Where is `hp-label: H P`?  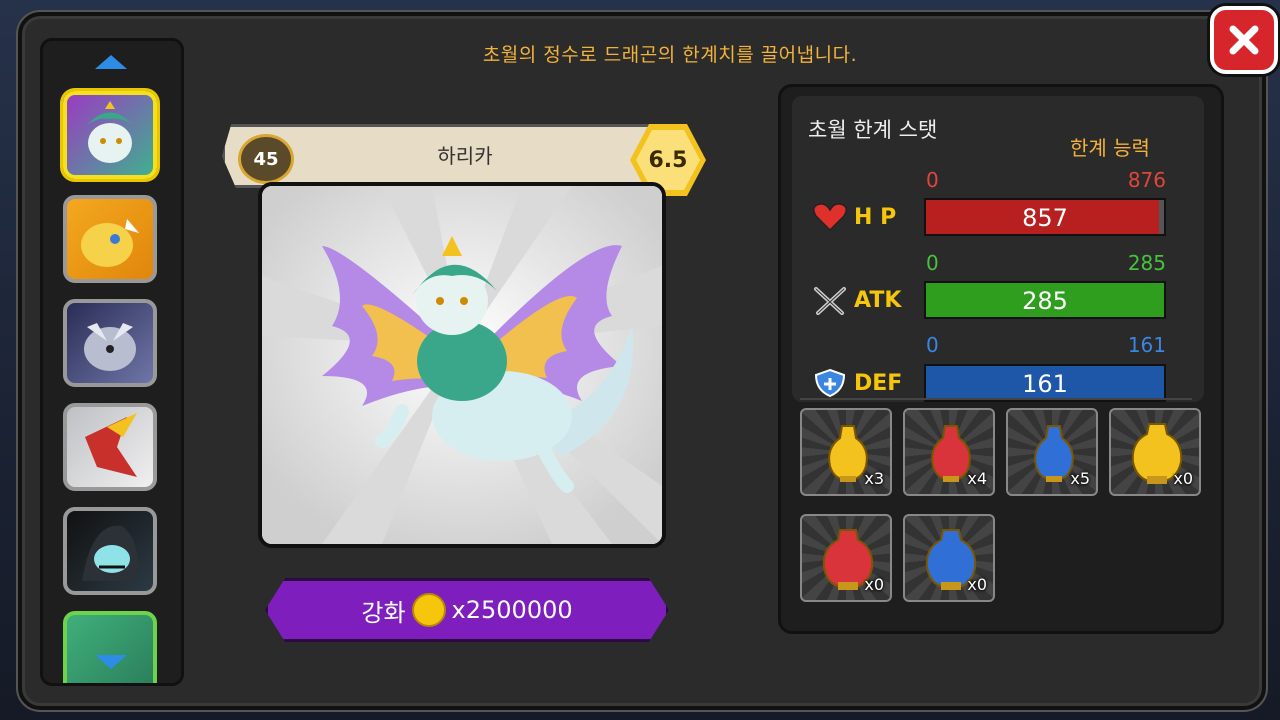
hp-label: H P is located at coordinates (854, 217).